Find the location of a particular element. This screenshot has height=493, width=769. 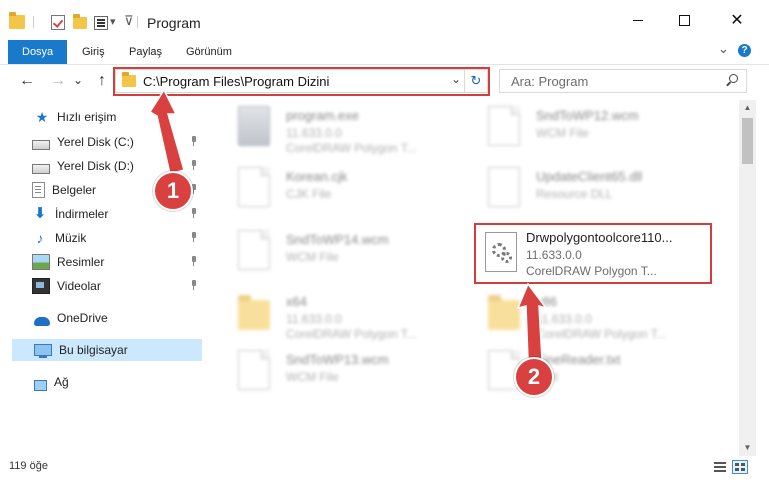

step-1-badge: 1 is located at coordinates (173, 191).